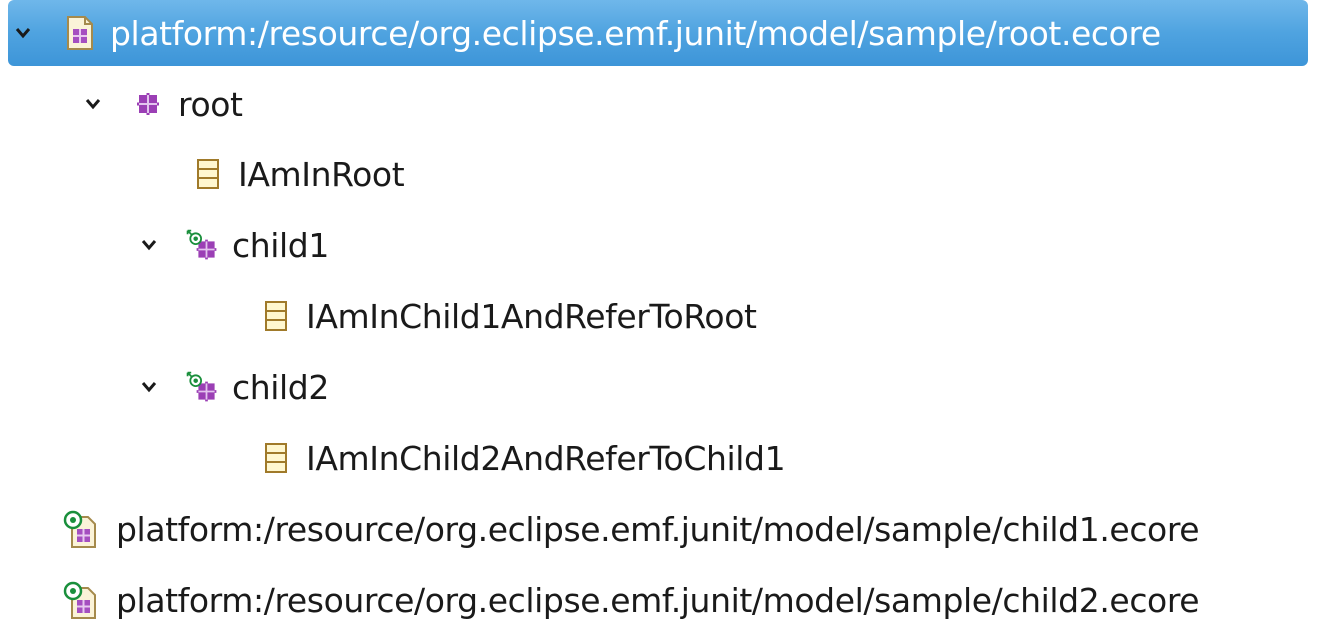 The image size is (1321, 621). I want to click on tree-item-root-package: root, so click(160, 104).